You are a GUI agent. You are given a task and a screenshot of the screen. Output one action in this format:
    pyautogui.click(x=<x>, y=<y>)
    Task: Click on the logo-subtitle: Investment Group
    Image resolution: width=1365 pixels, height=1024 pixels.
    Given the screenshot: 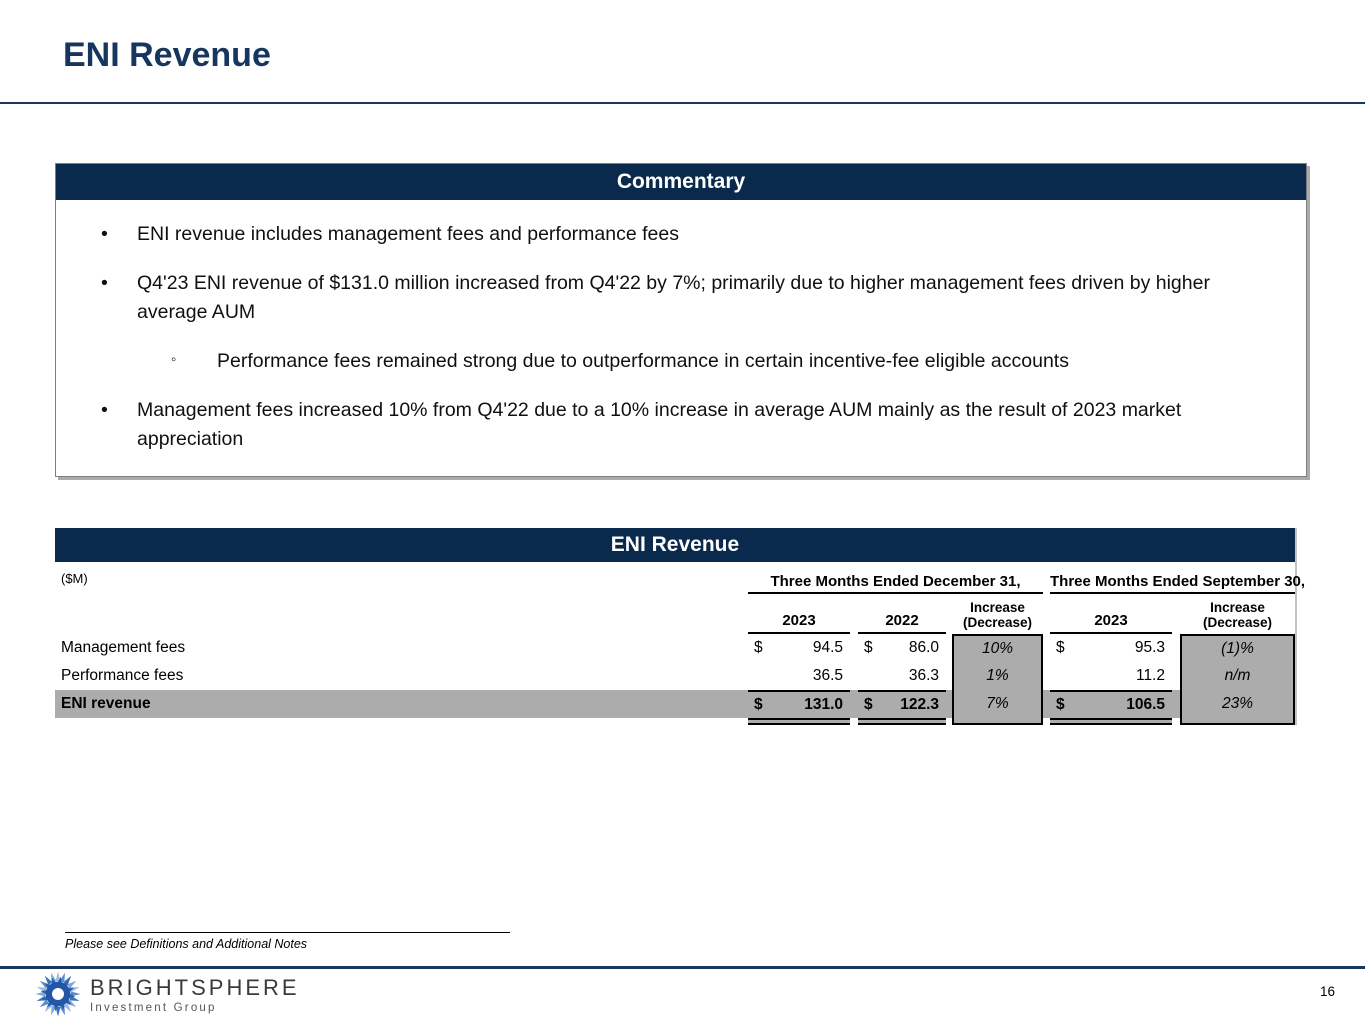 What is the action you would take?
    pyautogui.click(x=153, y=1007)
    